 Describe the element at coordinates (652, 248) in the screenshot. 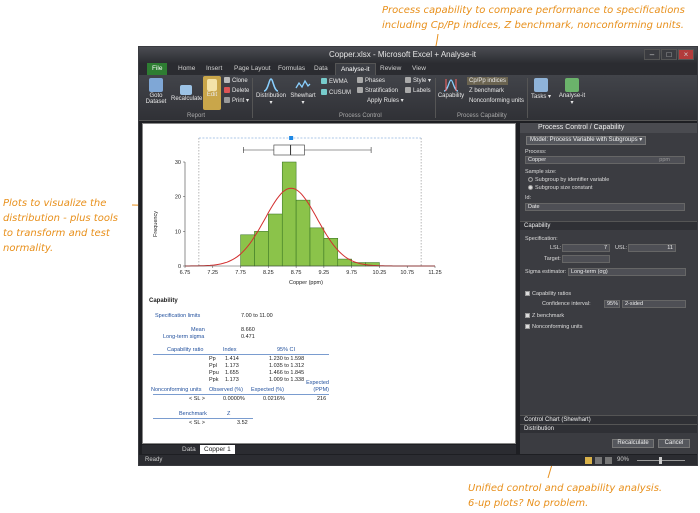

I see `usl-field: 11` at that location.